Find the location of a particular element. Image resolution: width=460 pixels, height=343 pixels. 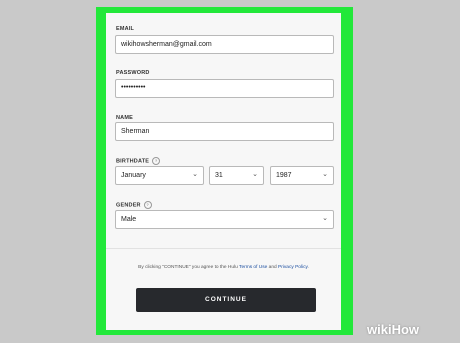

gender-value: Male is located at coordinates (129, 219).